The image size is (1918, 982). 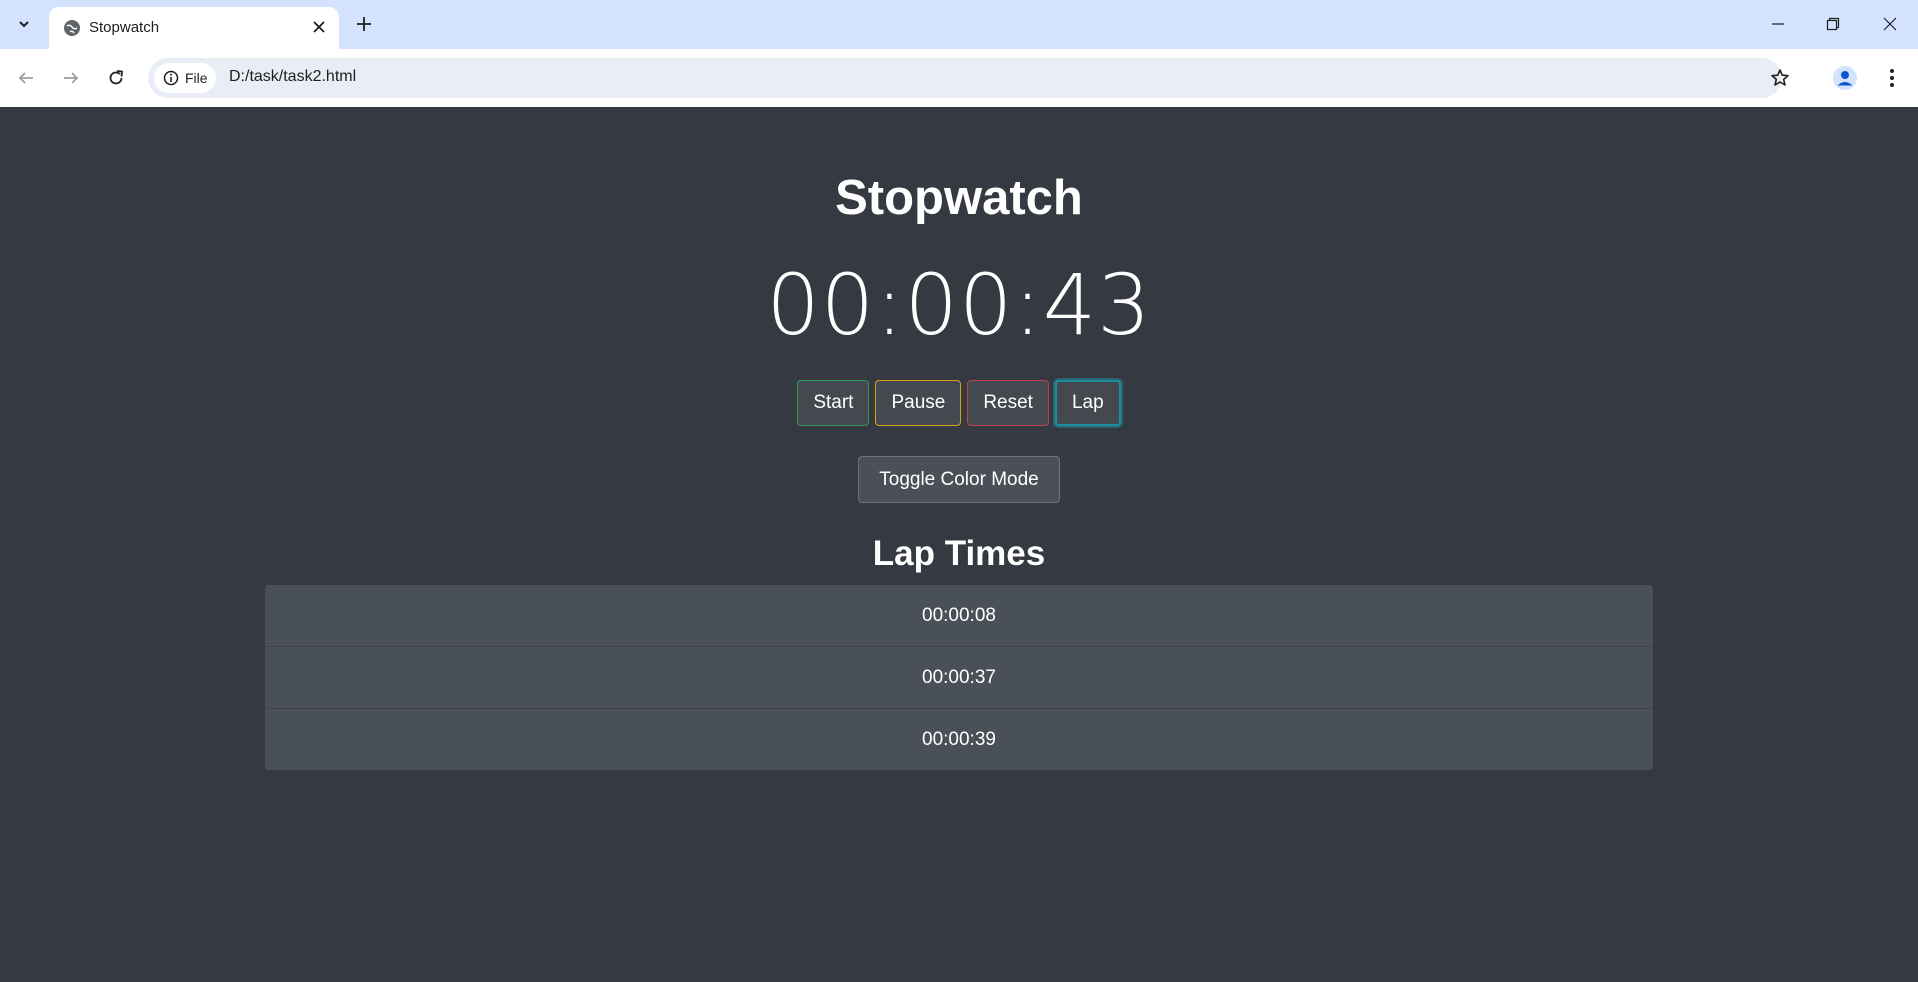 I want to click on close-window-button, so click(x=1890, y=24).